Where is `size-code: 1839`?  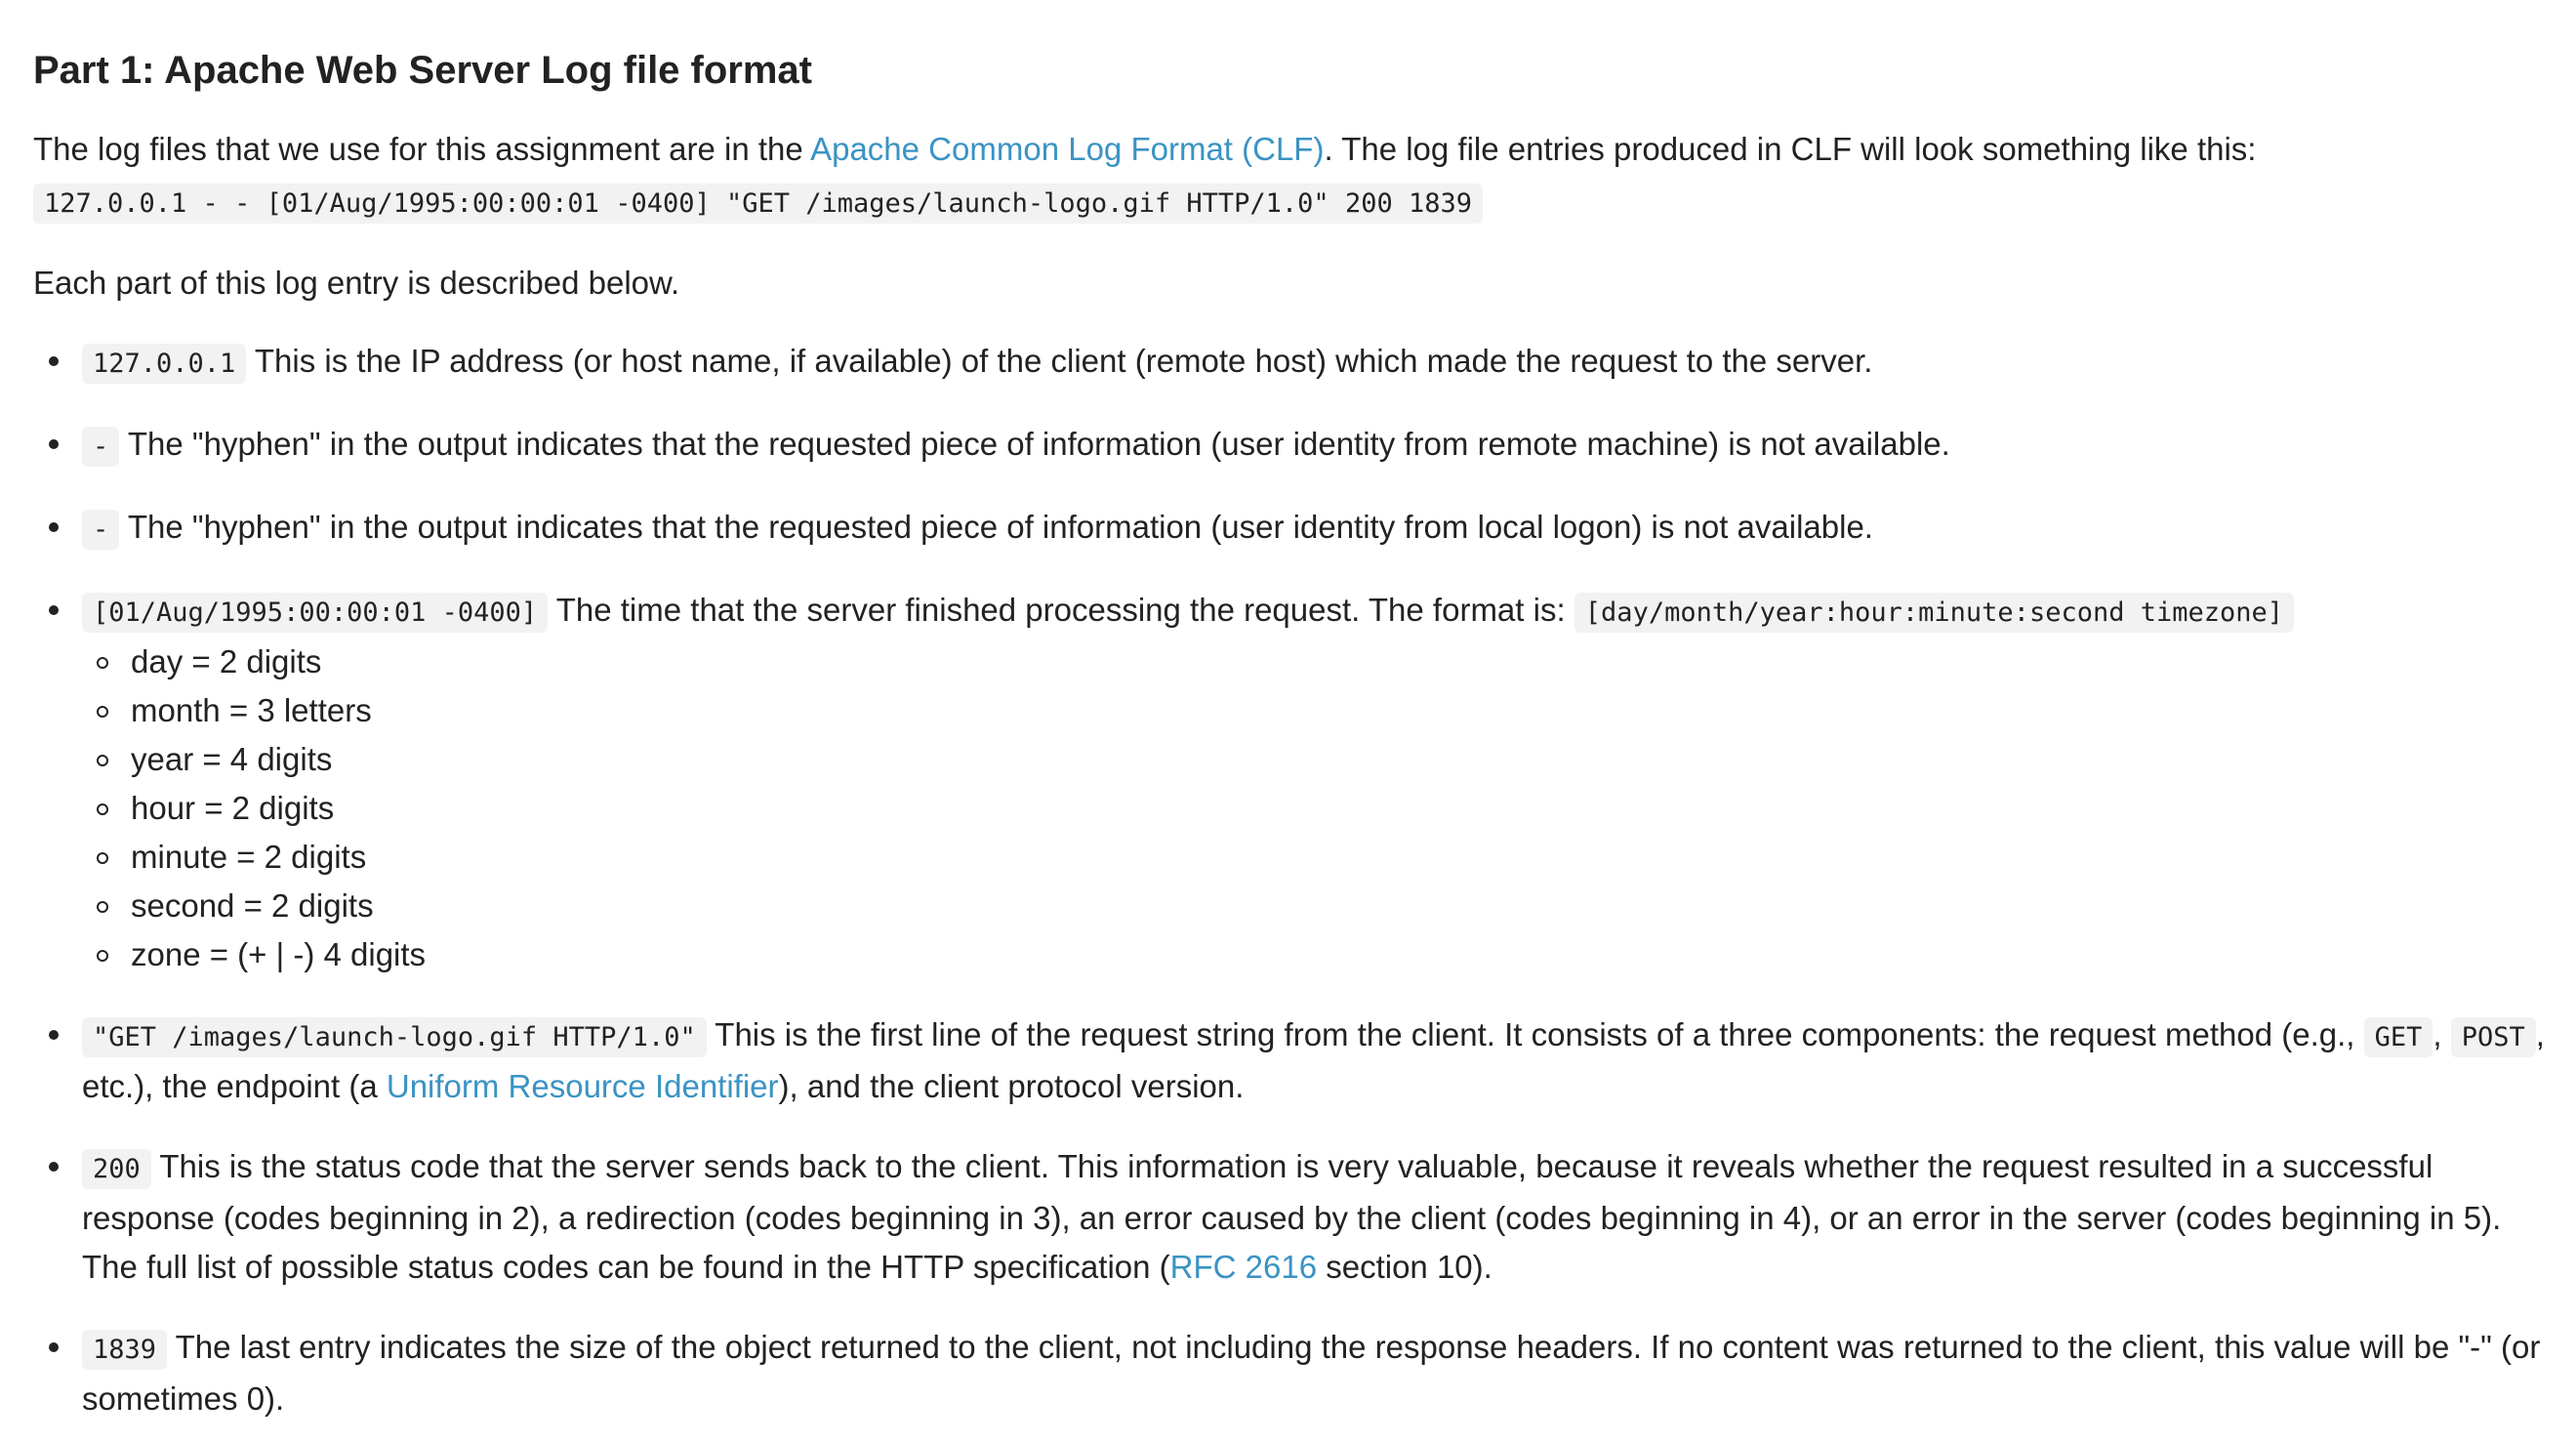 size-code: 1839 is located at coordinates (125, 1350).